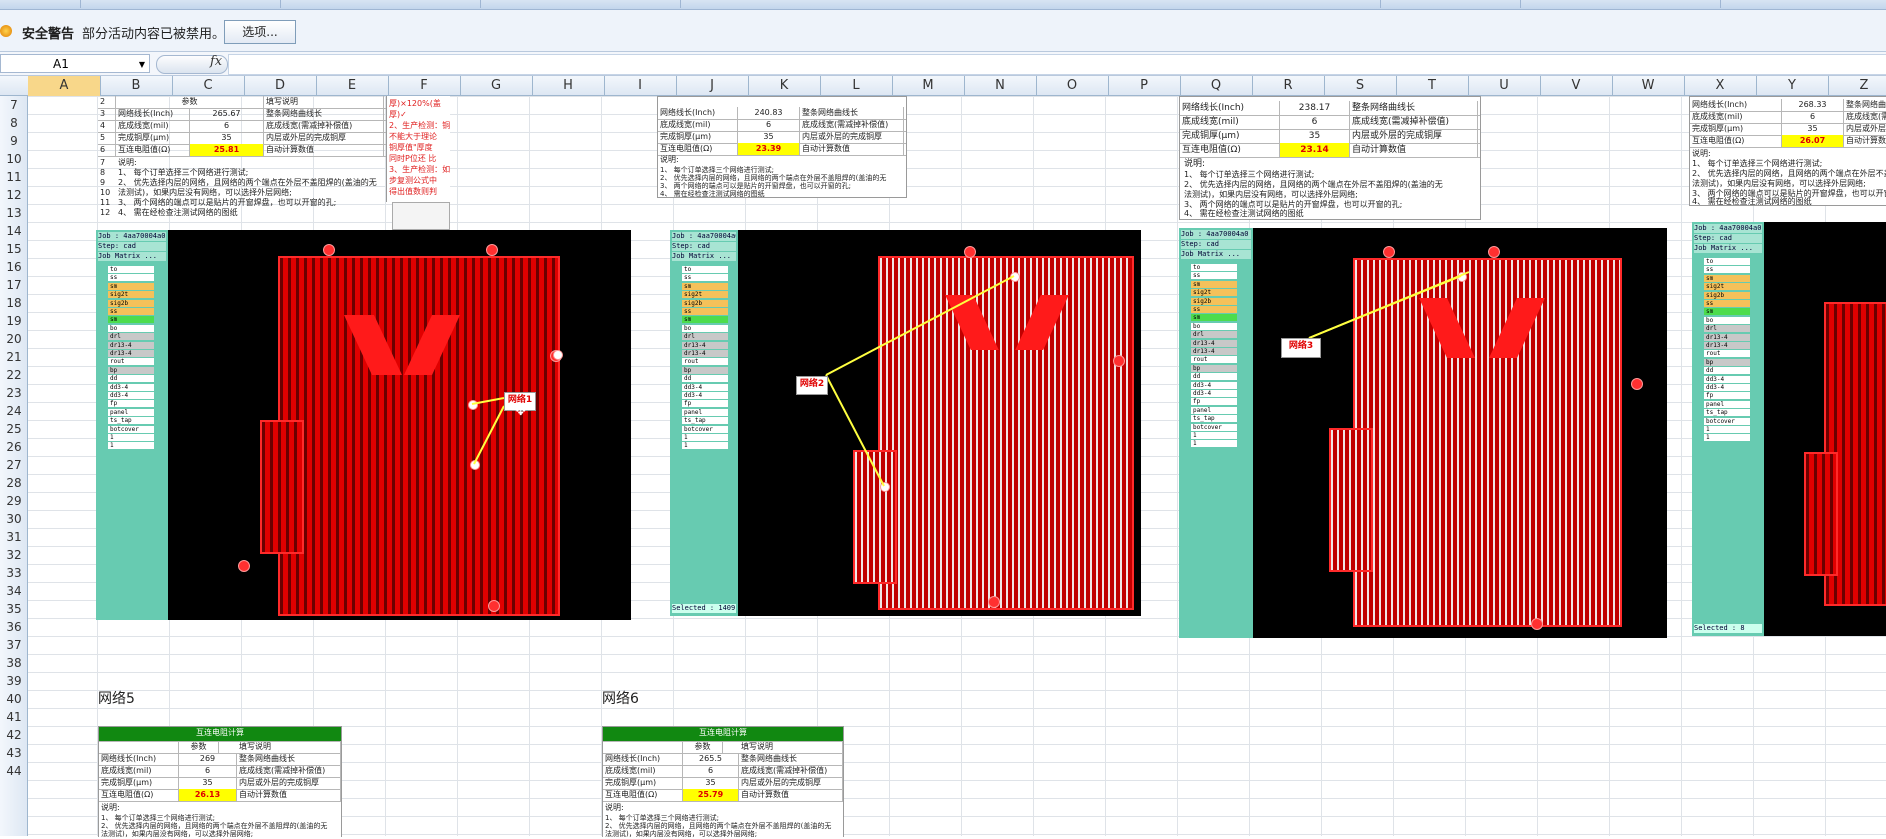 The image size is (1886, 839). What do you see at coordinates (131, 303) in the screenshot?
I see `cad-layer-item: sig2b` at bounding box center [131, 303].